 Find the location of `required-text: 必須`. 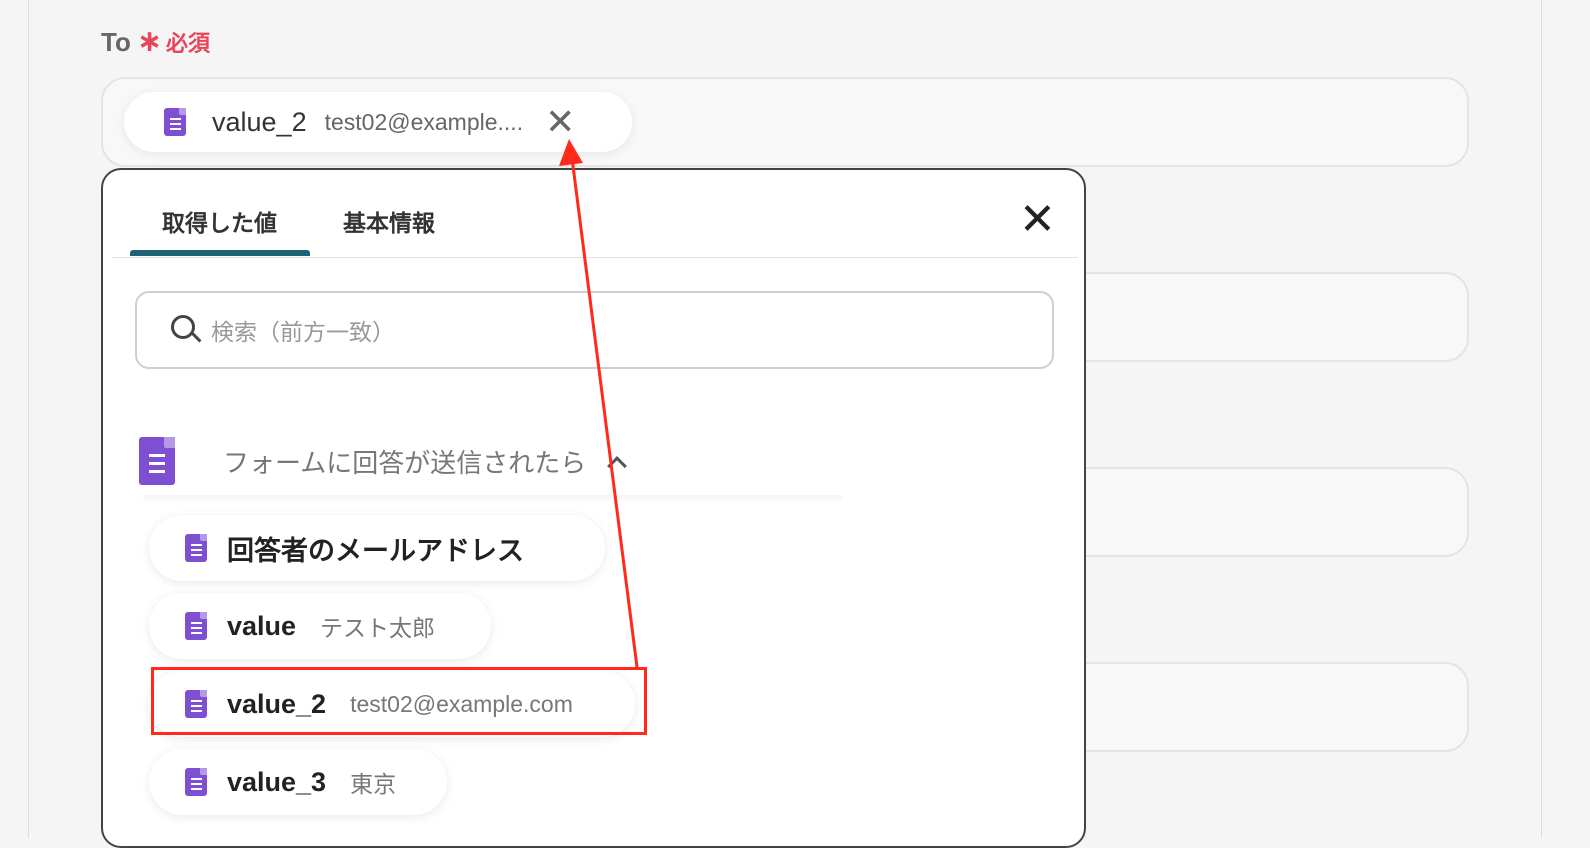

required-text: 必須 is located at coordinates (187, 43).